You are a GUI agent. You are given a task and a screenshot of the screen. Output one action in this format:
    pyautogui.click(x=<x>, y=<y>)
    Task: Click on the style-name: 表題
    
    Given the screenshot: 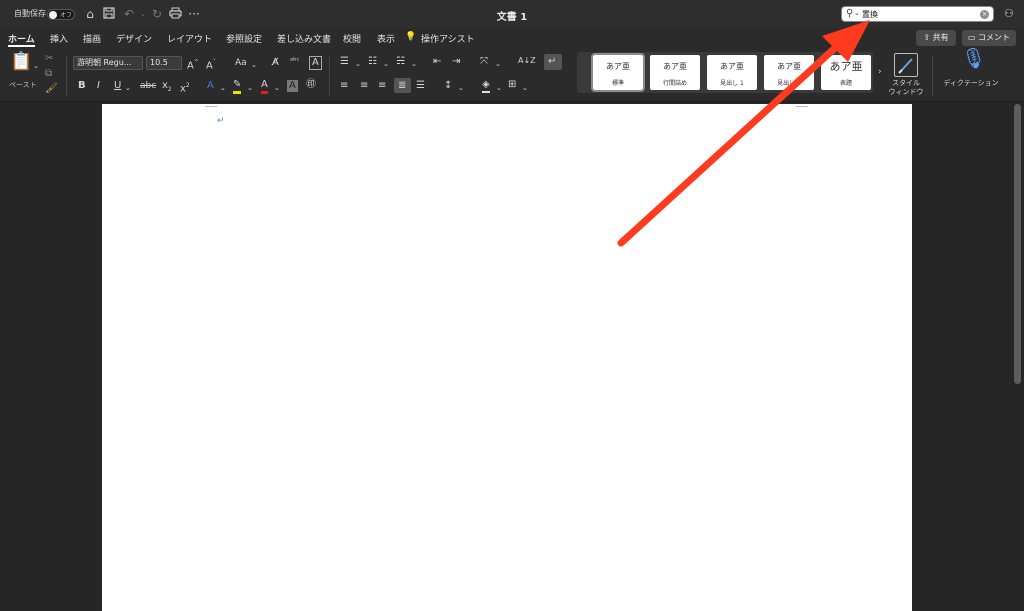 What is the action you would take?
    pyautogui.click(x=845, y=83)
    